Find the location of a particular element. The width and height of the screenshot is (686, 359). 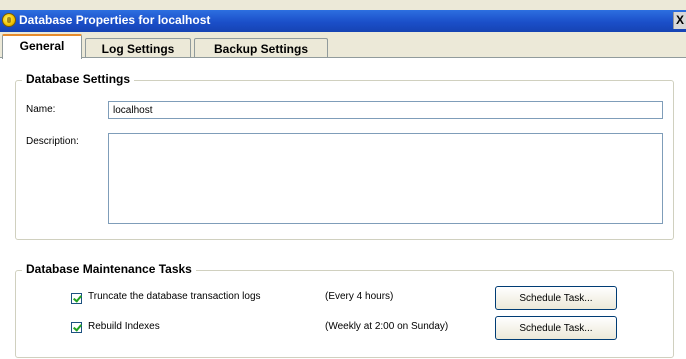

truncate-logs-checkbox is located at coordinates (76, 298).